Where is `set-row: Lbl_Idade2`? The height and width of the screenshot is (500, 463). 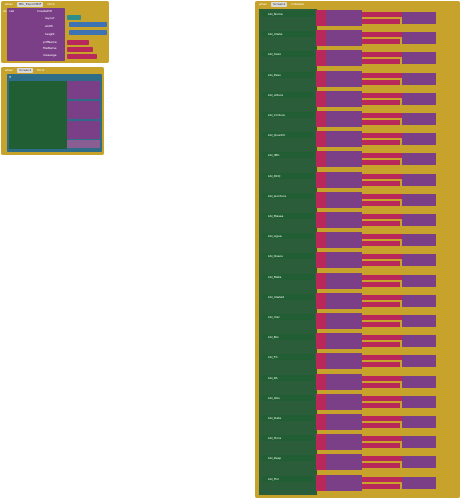
set-row: Lbl_Idade2 is located at coordinates (360, 301).